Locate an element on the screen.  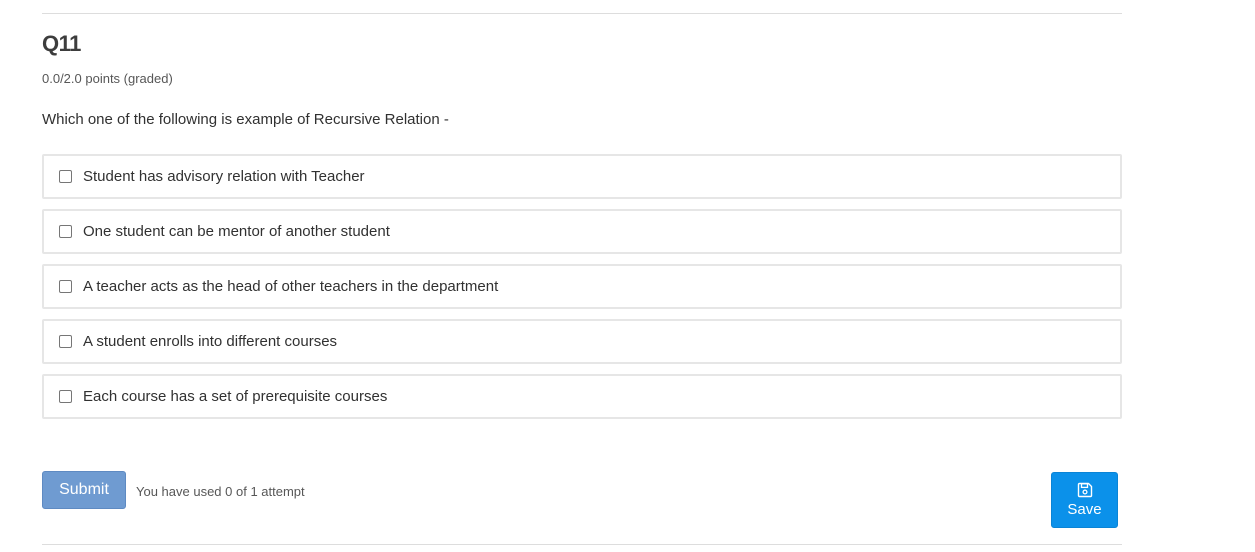
submit-button: Submit is located at coordinates (84, 490).